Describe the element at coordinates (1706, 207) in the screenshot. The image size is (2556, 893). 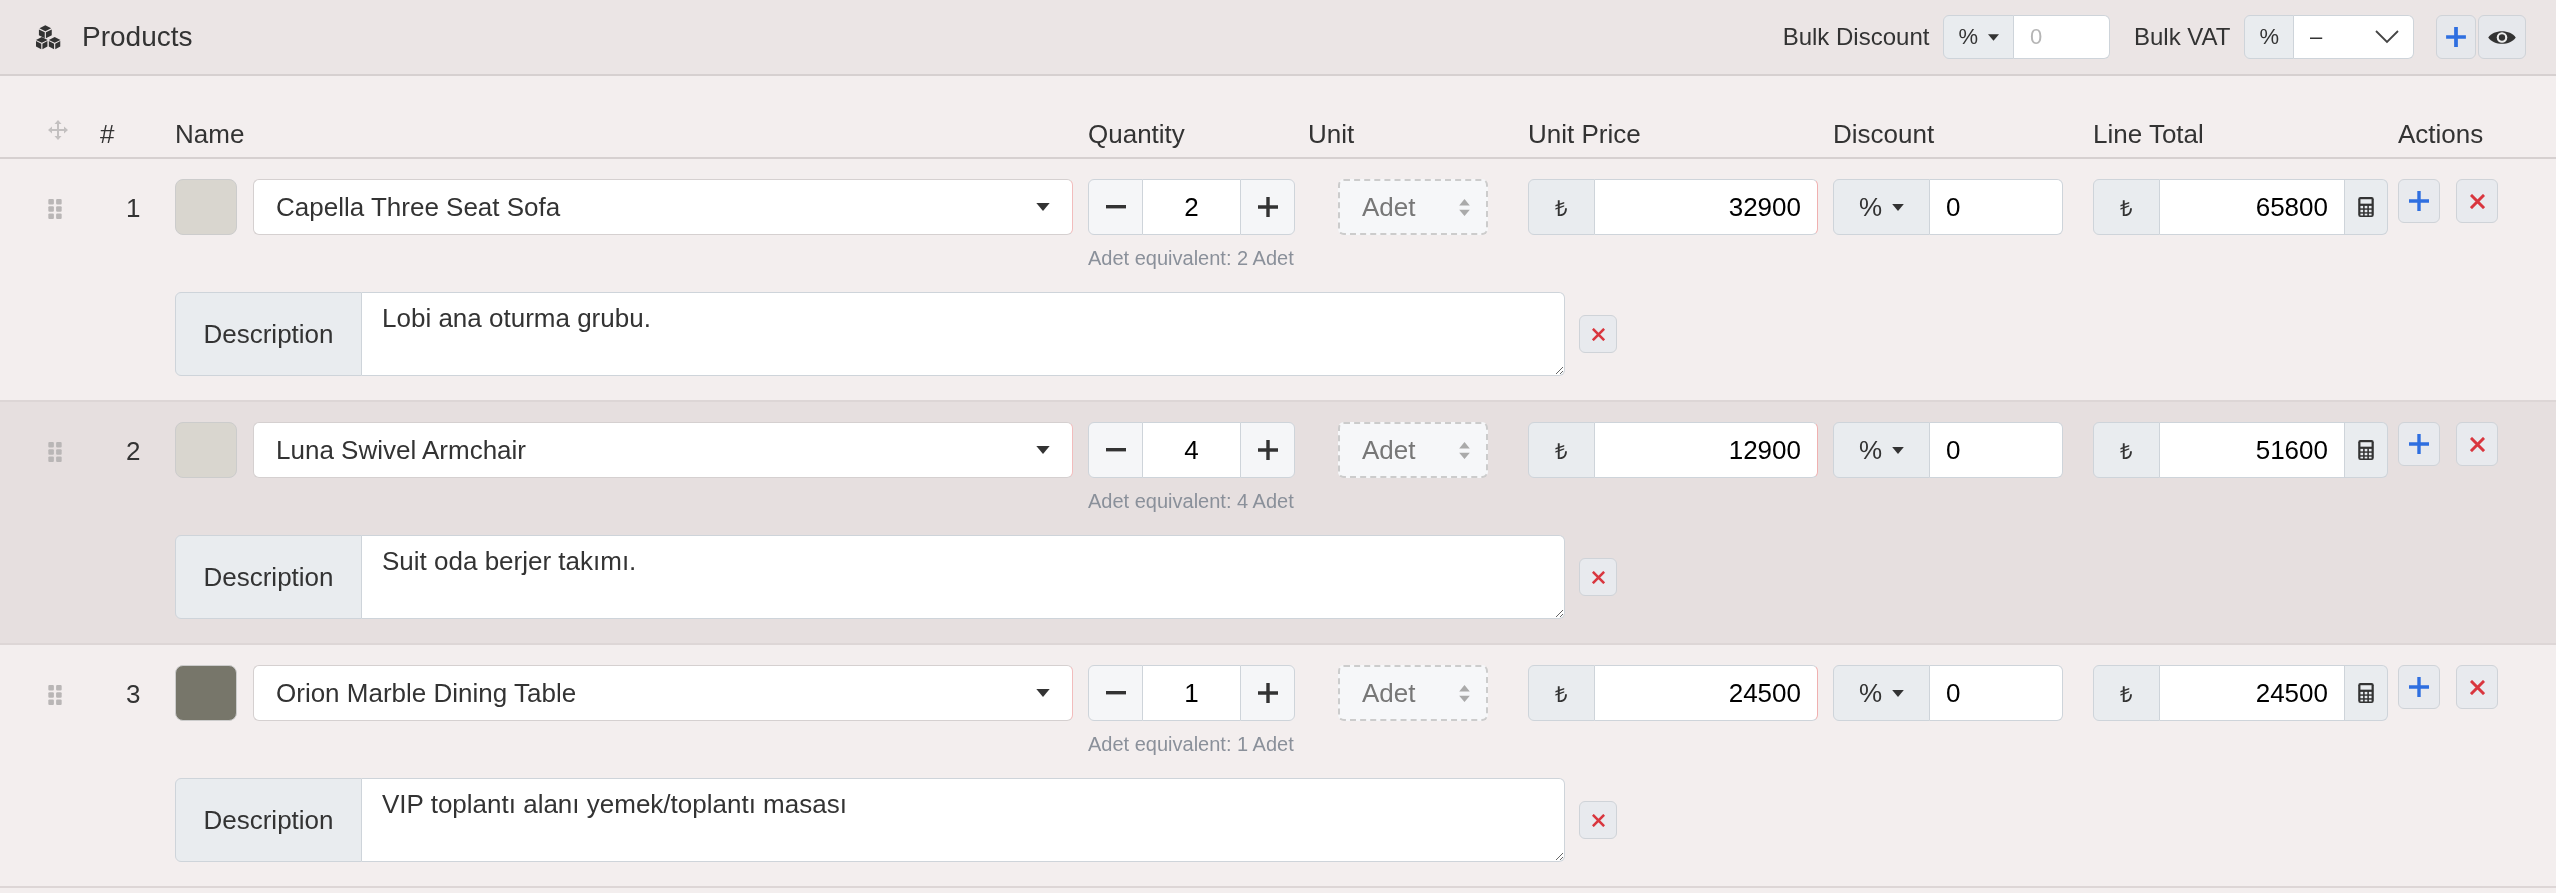
I see `unit-price-field: 32900` at that location.